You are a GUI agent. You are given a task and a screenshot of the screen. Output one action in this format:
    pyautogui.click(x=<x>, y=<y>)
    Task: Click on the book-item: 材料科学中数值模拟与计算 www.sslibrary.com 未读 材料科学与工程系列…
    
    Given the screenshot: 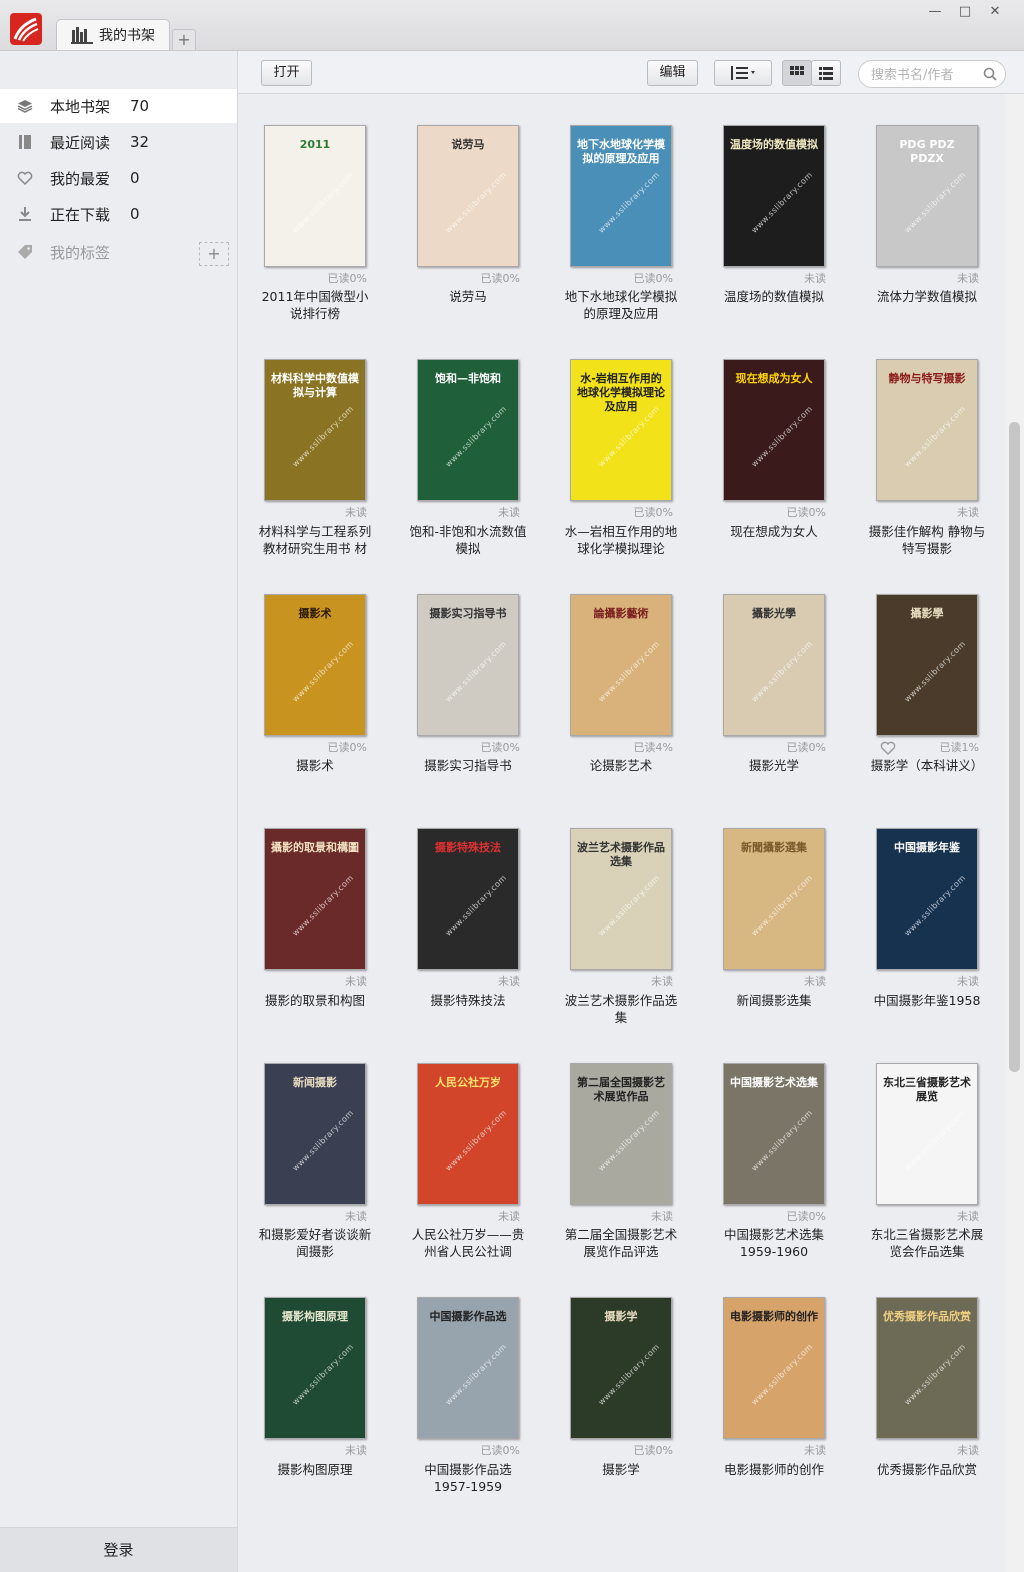 What is the action you would take?
    pyautogui.click(x=314, y=446)
    